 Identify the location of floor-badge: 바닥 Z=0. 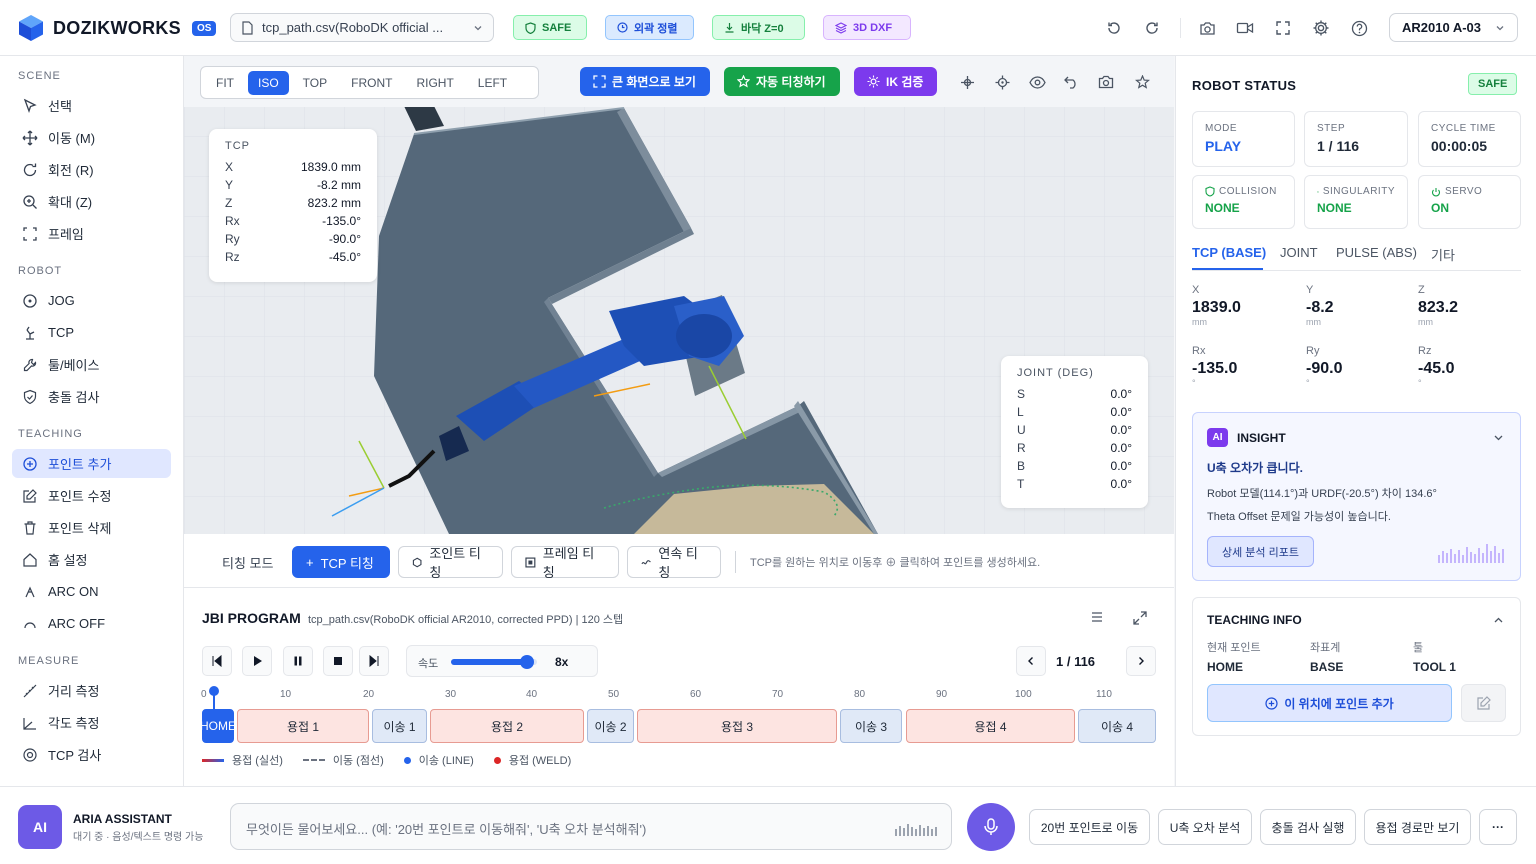
(758, 27).